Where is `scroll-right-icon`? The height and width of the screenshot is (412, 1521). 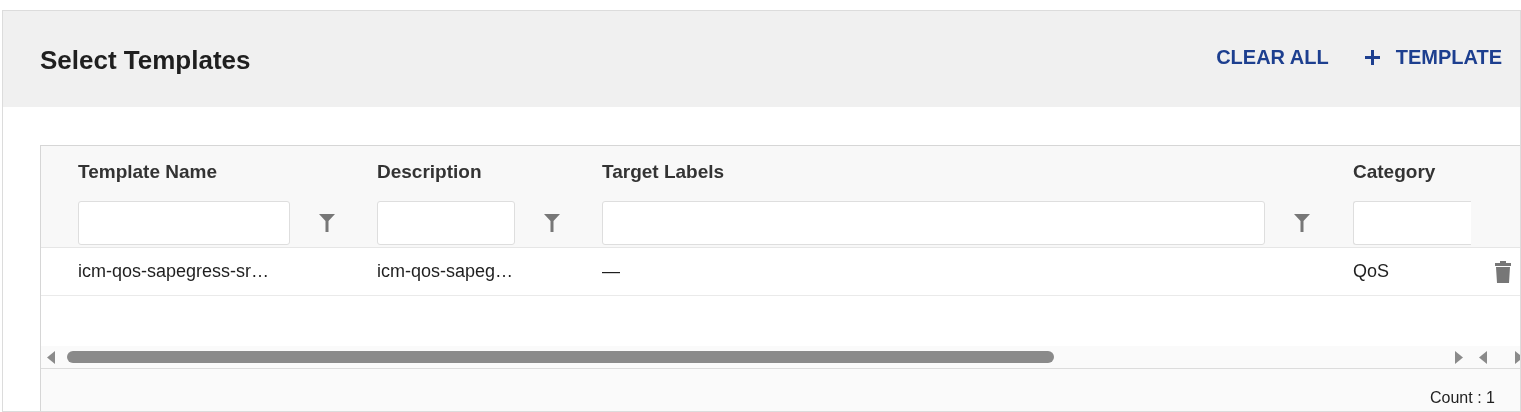 scroll-right-icon is located at coordinates (1459, 357).